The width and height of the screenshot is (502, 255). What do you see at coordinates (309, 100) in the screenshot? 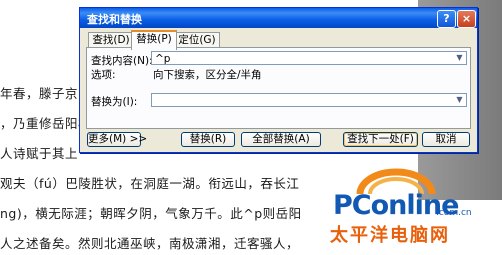
I see `replace-input: ▼` at bounding box center [309, 100].